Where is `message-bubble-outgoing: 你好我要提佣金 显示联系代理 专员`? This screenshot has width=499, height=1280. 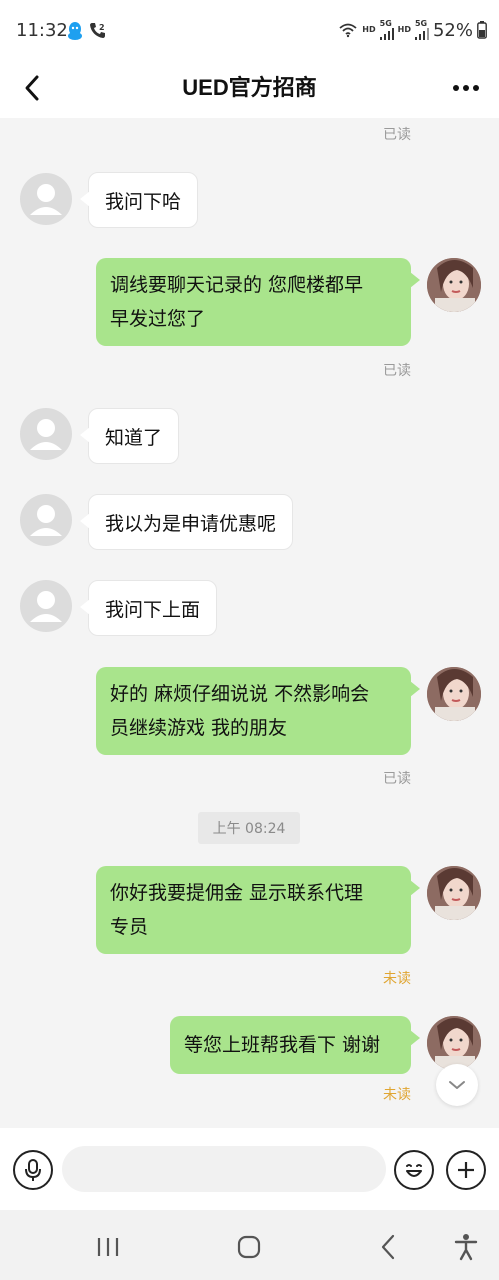
message-bubble-outgoing: 你好我要提佣金 显示联系代理 专员 is located at coordinates (258, 910).